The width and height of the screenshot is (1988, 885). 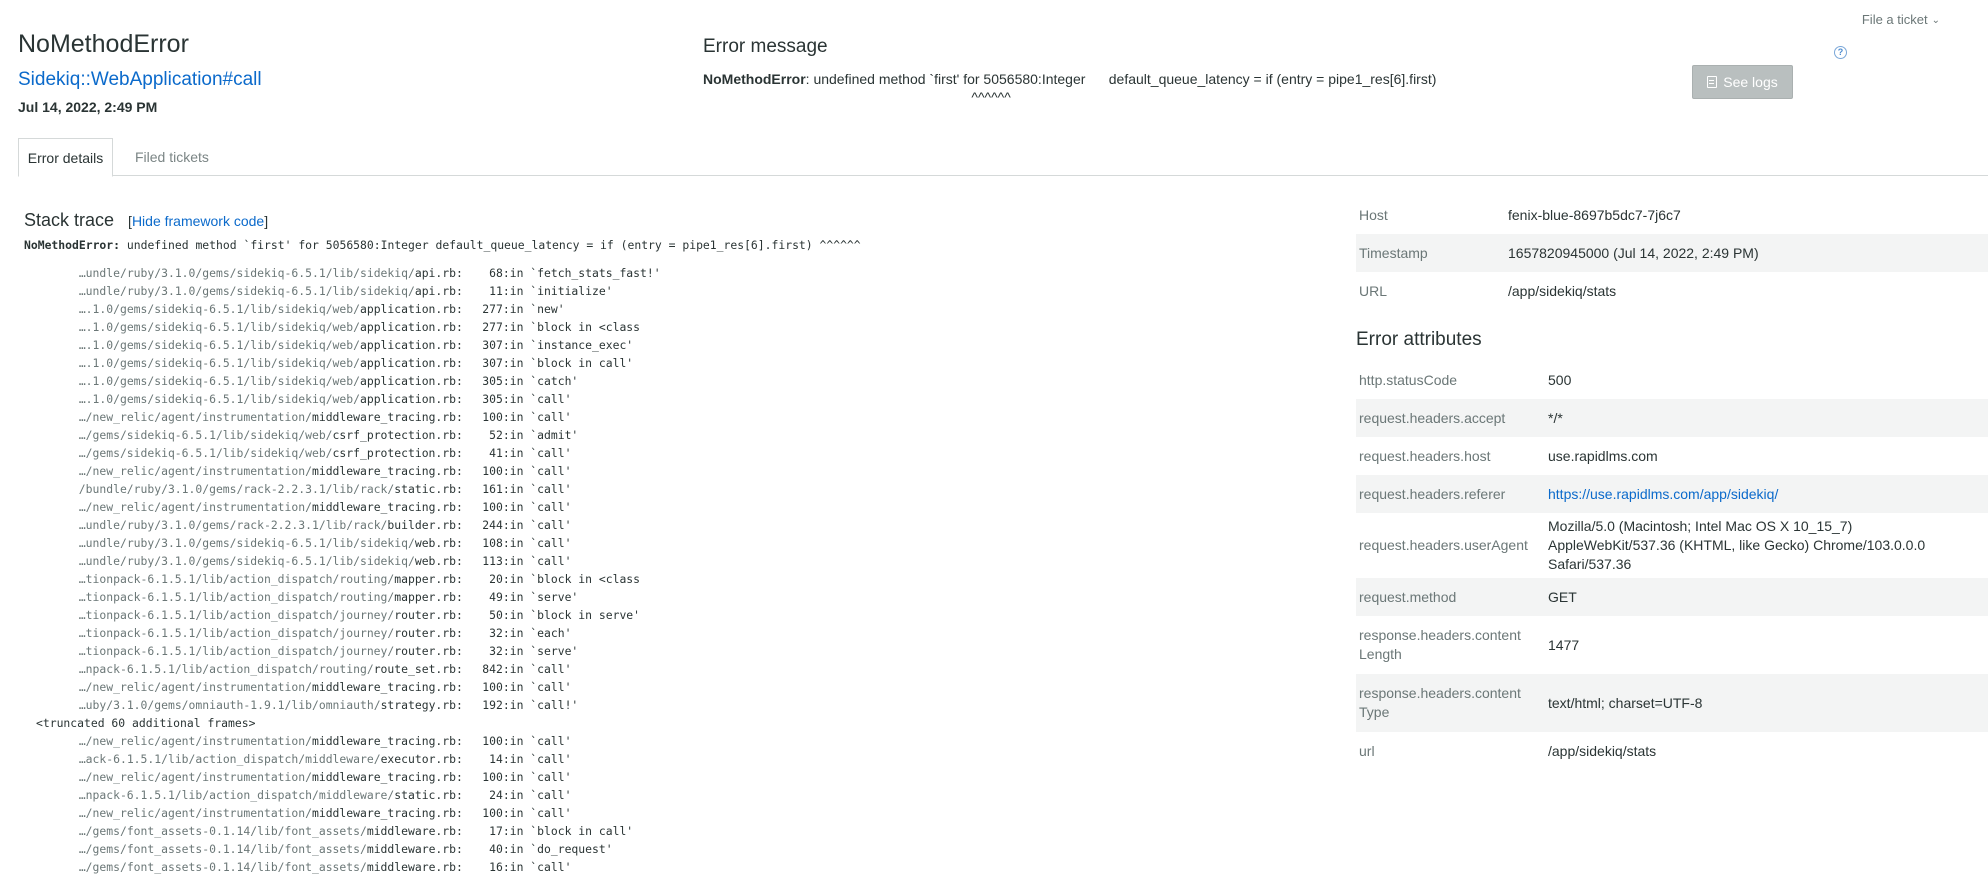 What do you see at coordinates (425, 651) in the screenshot?
I see `frame-file: router.rb` at bounding box center [425, 651].